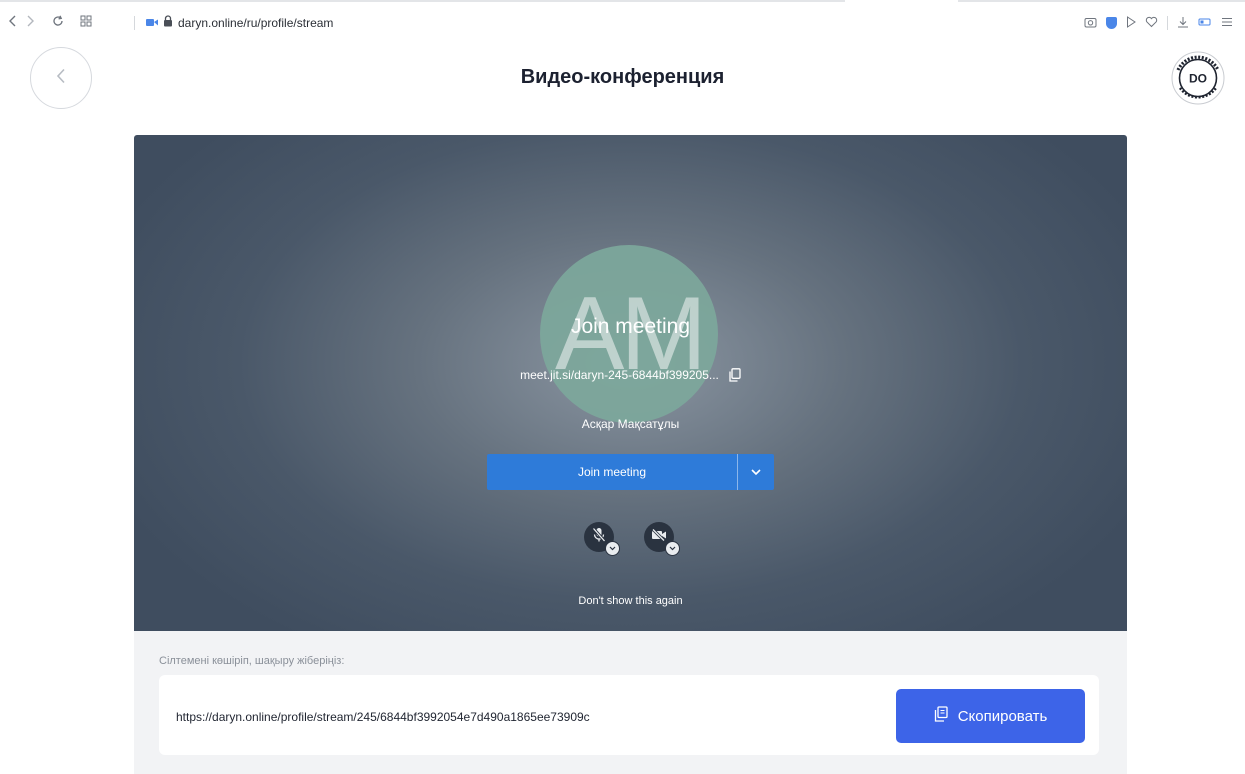  What do you see at coordinates (13, 22) in the screenshot?
I see `back-nav-icon` at bounding box center [13, 22].